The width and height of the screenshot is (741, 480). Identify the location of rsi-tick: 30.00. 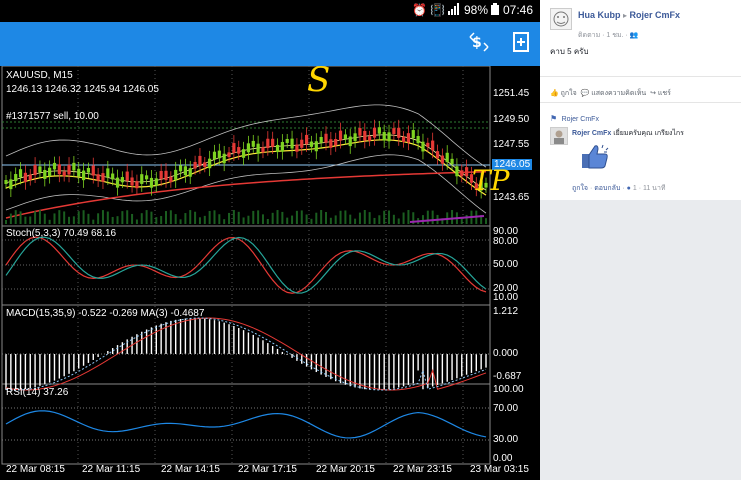
(506, 439).